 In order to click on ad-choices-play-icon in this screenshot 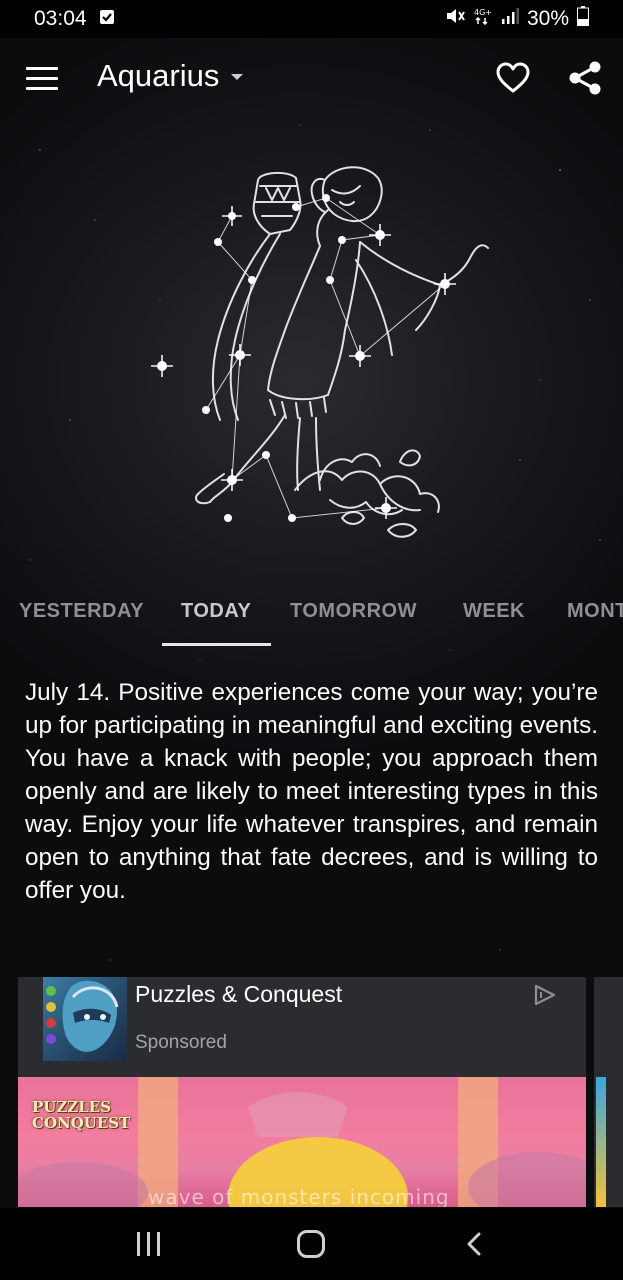, I will do `click(545, 995)`.